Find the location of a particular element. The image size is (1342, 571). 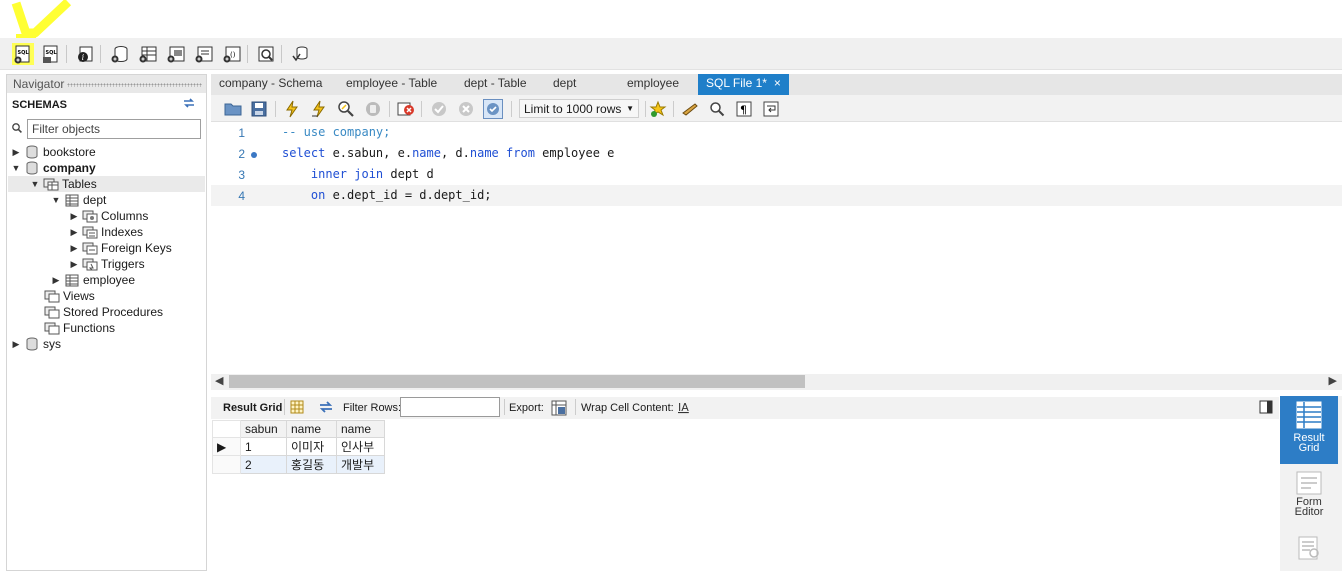

table-dept: ▼ dept is located at coordinates (79, 200).